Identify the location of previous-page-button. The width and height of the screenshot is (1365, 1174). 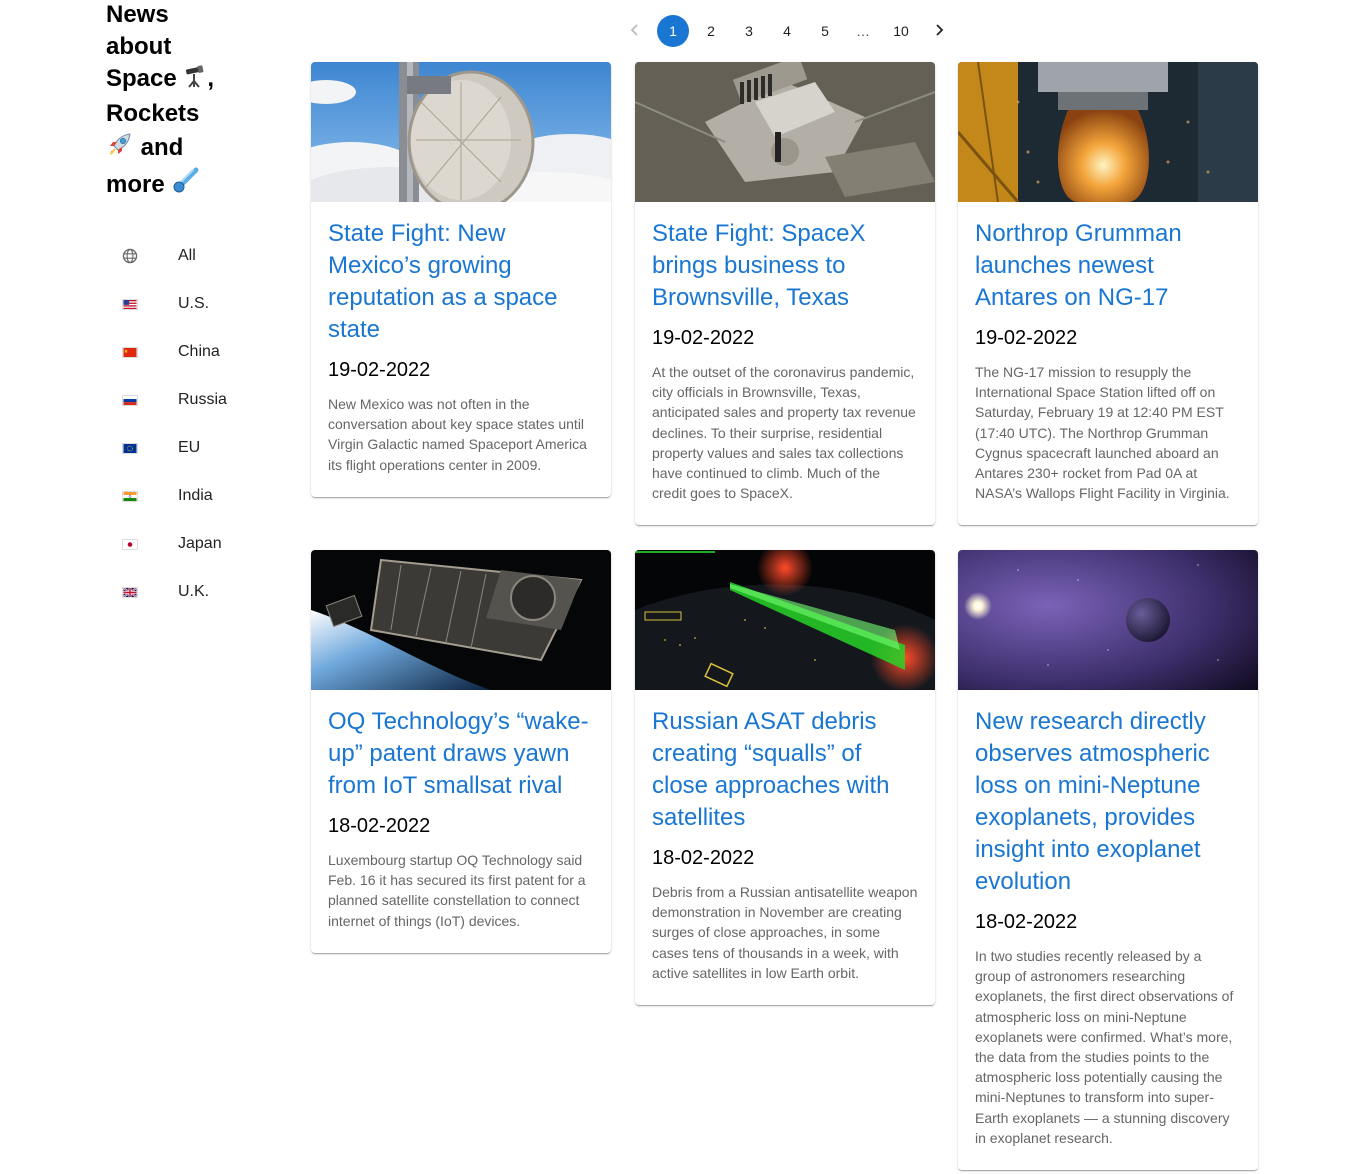
(635, 31).